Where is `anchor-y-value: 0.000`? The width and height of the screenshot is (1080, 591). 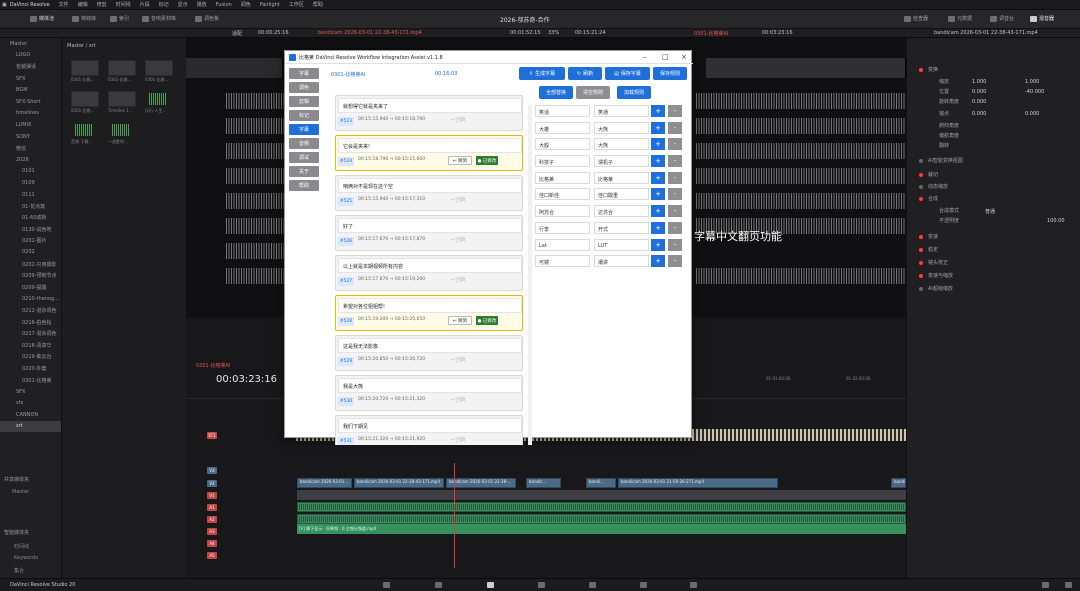
anchor-y-value: 0.000 is located at coordinates (1032, 114).